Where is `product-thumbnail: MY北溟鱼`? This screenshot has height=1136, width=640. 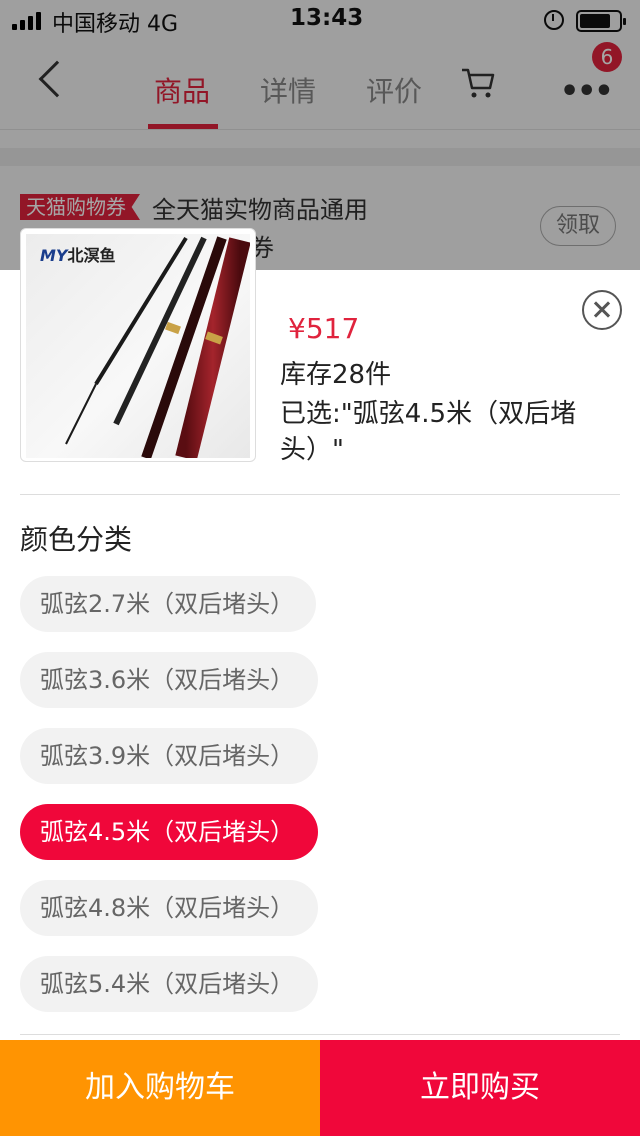 product-thumbnail: MY北溟鱼 is located at coordinates (138, 345).